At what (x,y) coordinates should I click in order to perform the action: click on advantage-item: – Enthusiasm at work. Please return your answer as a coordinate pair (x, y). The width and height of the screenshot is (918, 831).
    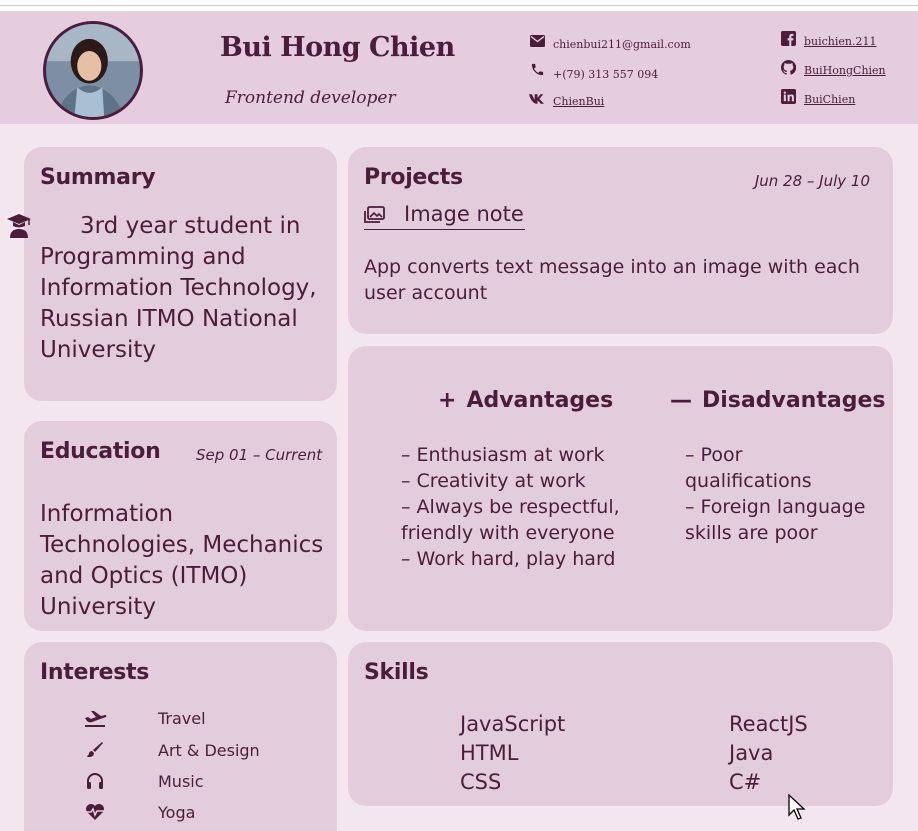
    Looking at the image, I should click on (503, 455).